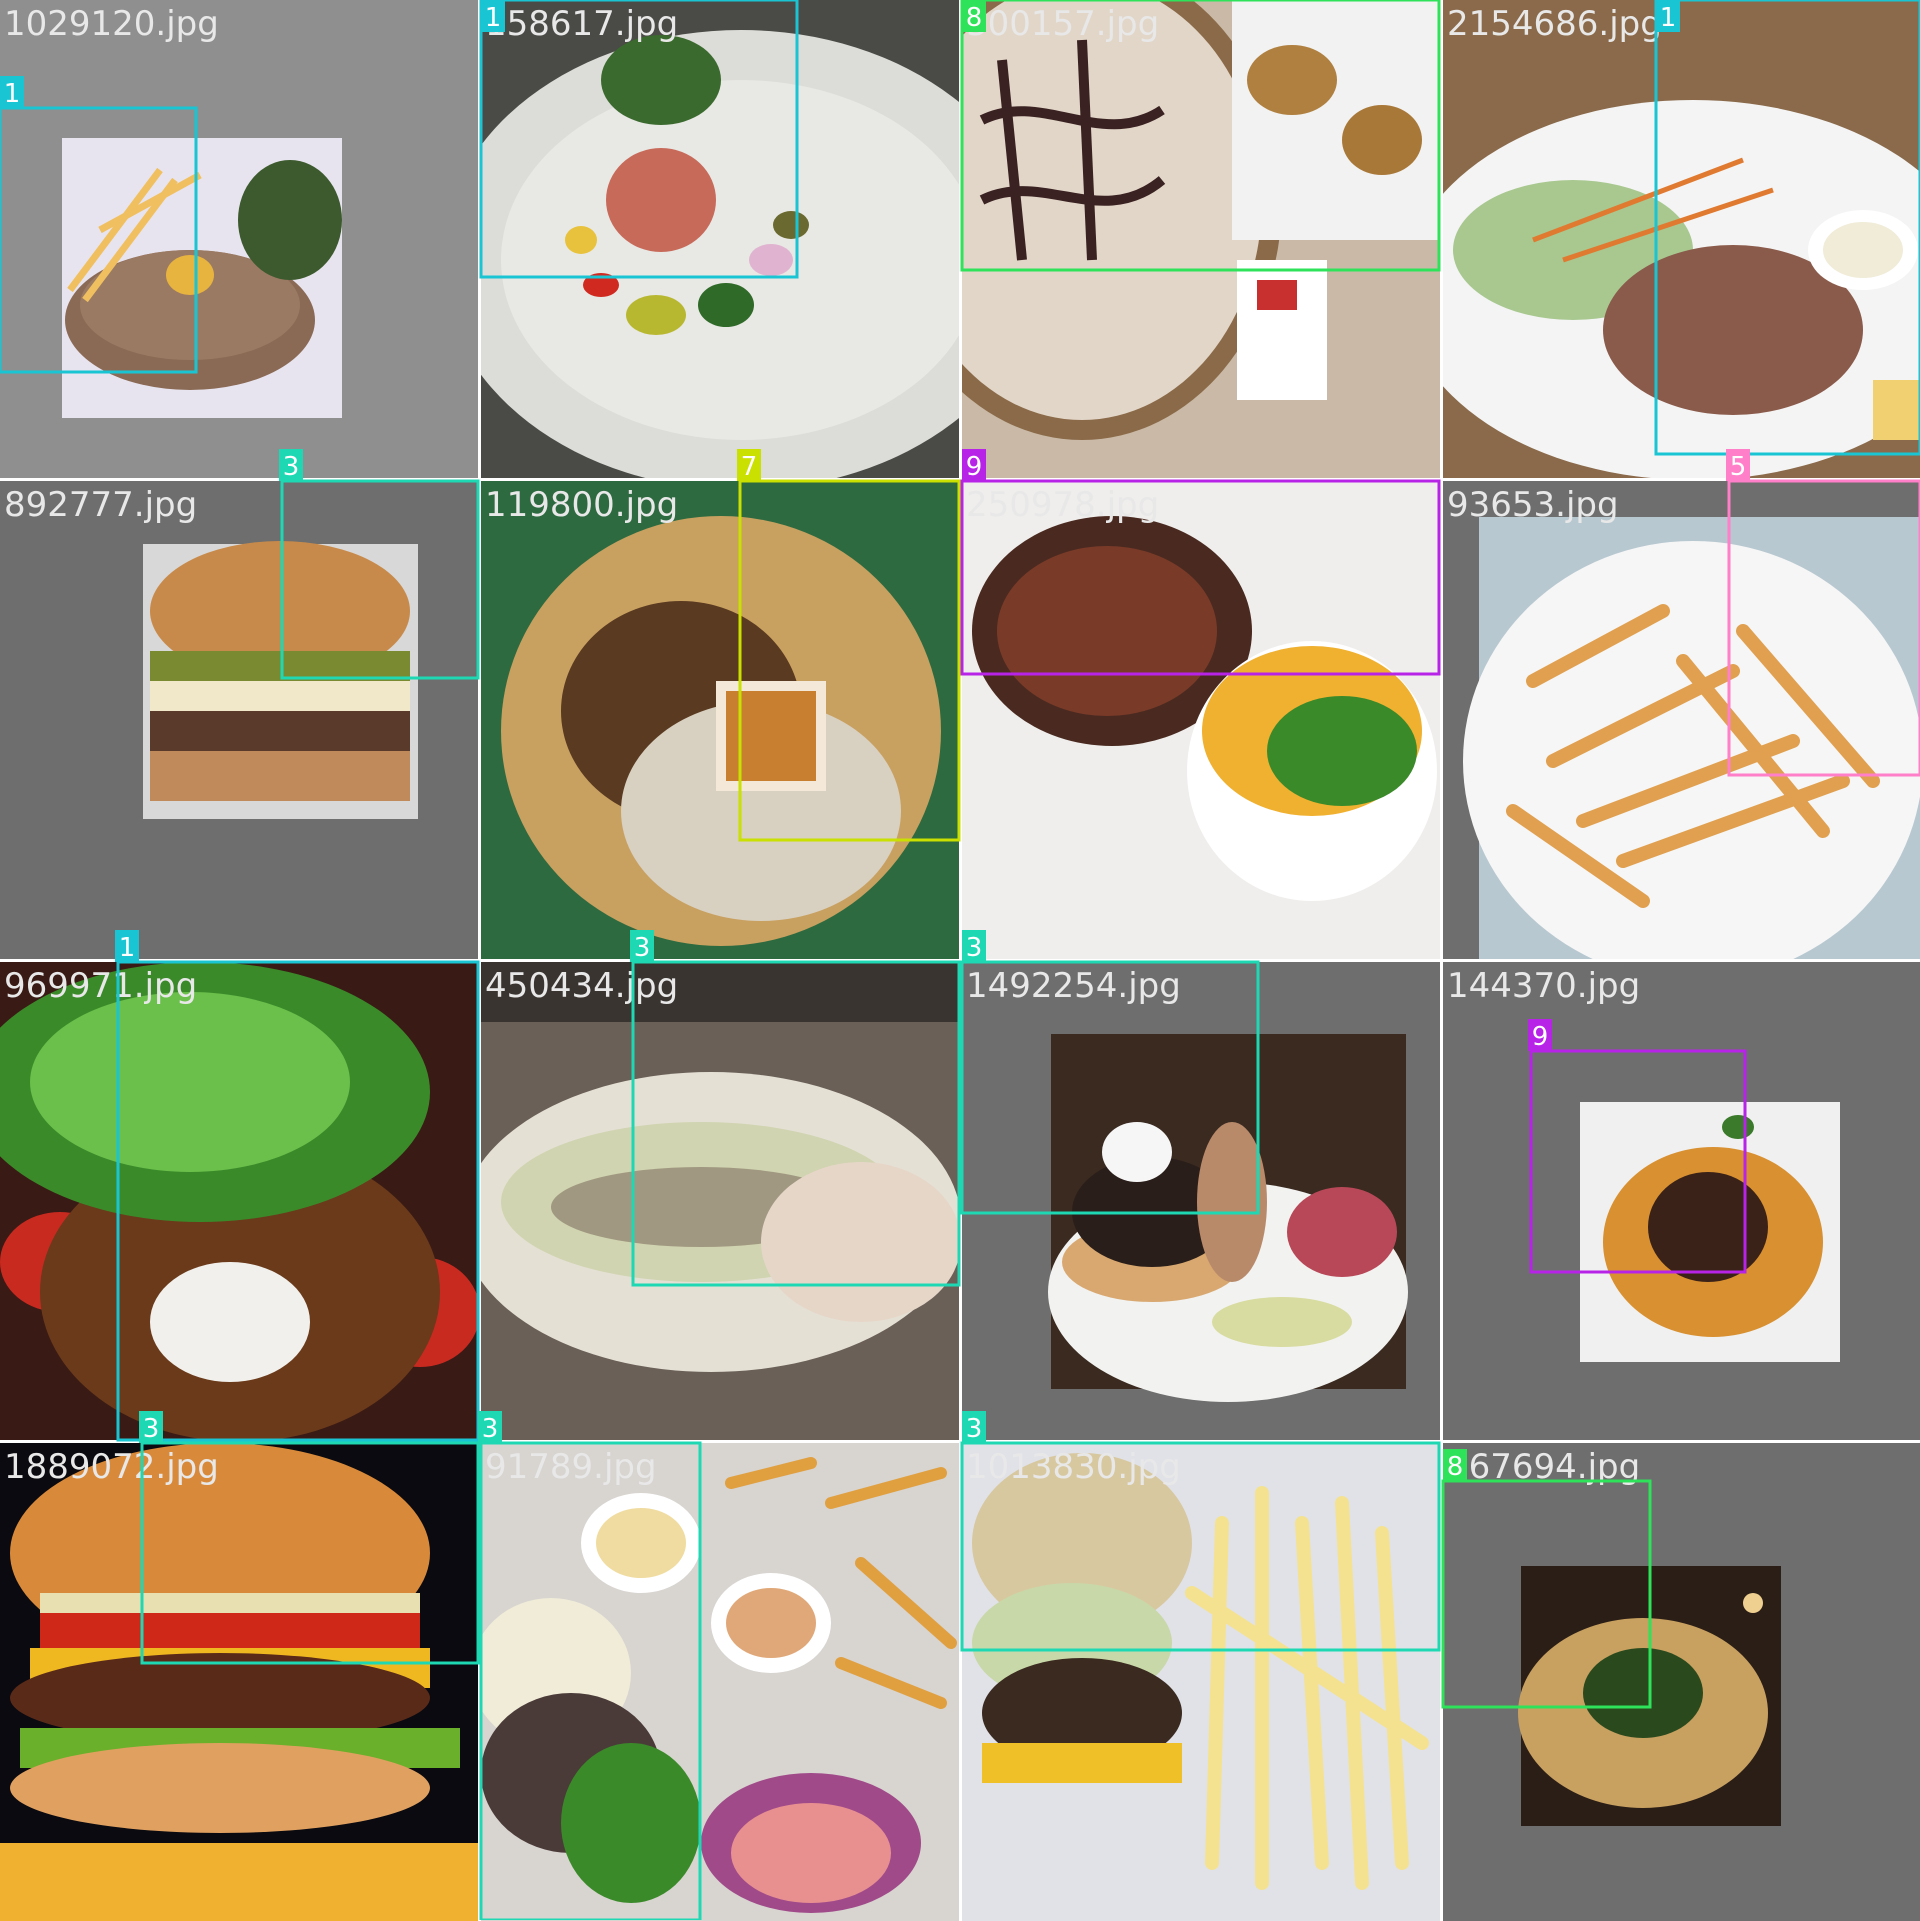 This screenshot has width=1920, height=1921. Describe the element at coordinates (582, 505) in the screenshot. I see `image-filename: 119800.jpg` at that location.